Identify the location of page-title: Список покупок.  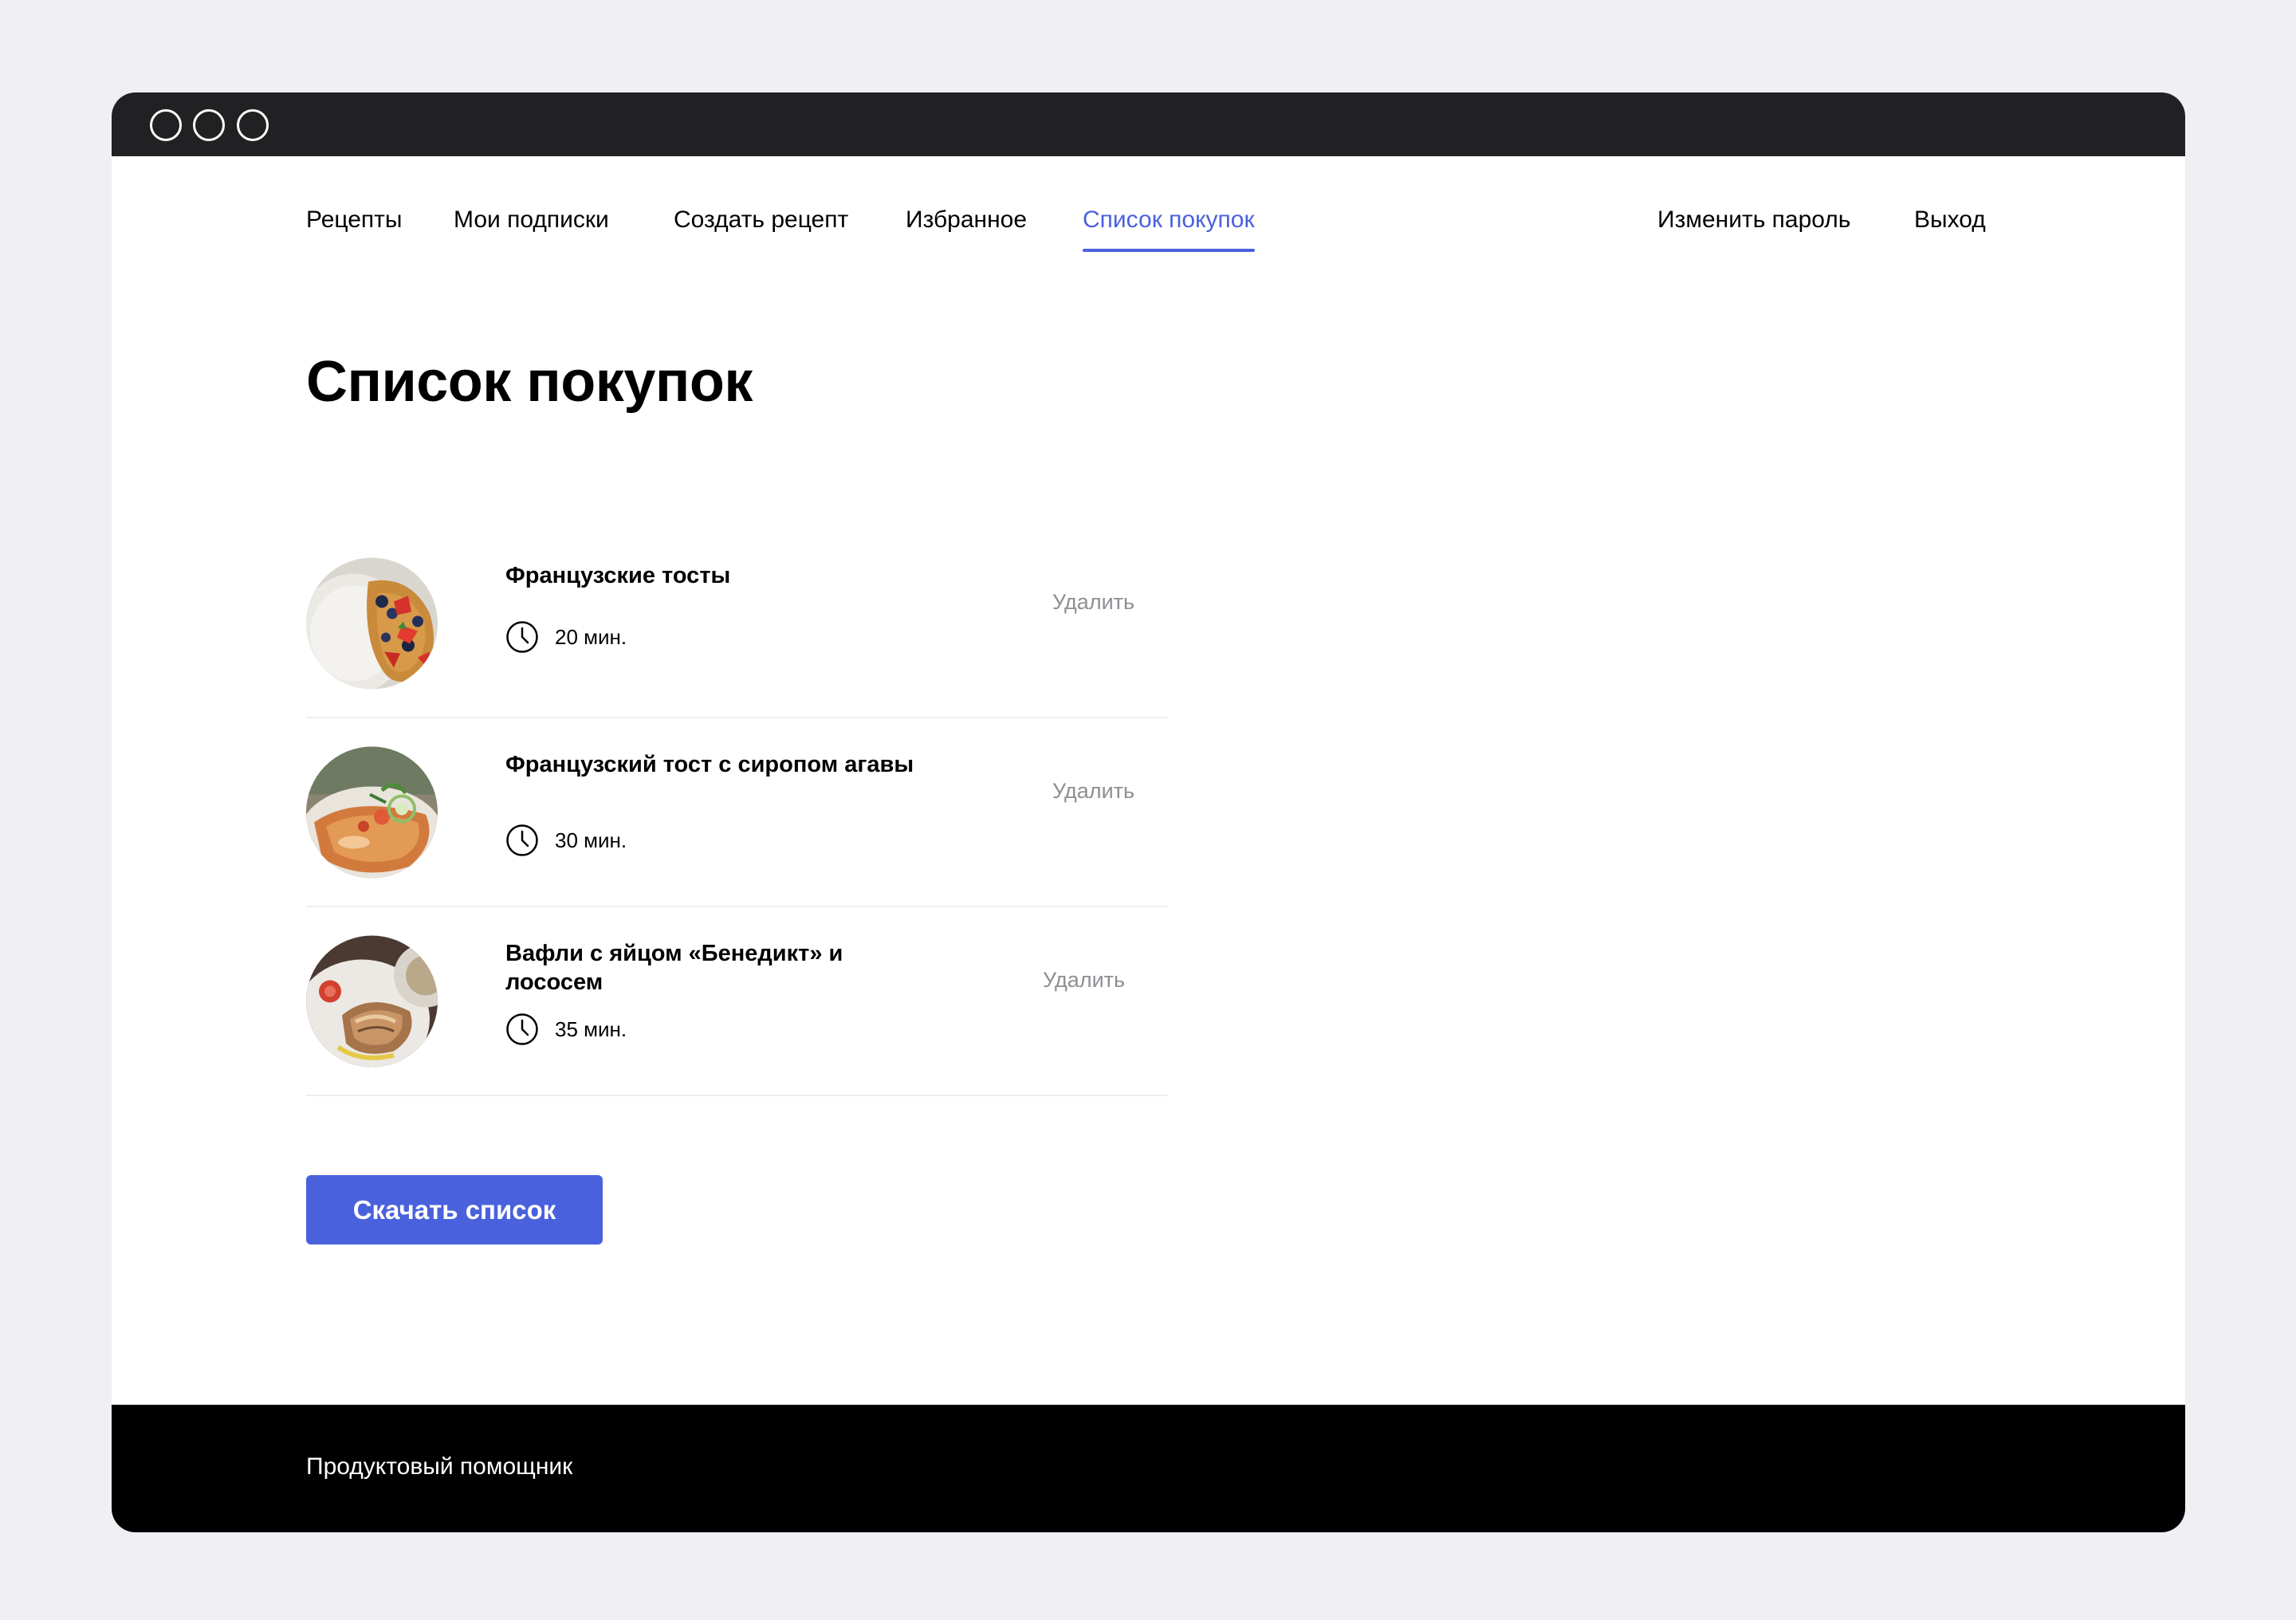
(529, 382).